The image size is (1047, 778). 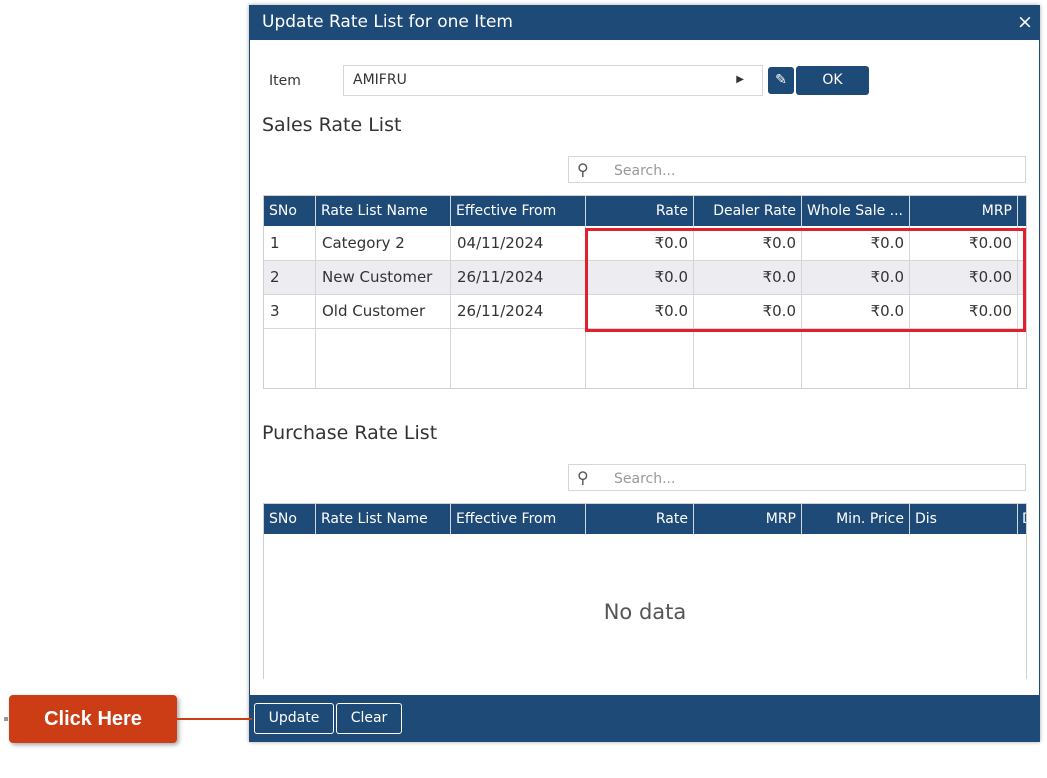 I want to click on item-label: Item, so click(x=285, y=81).